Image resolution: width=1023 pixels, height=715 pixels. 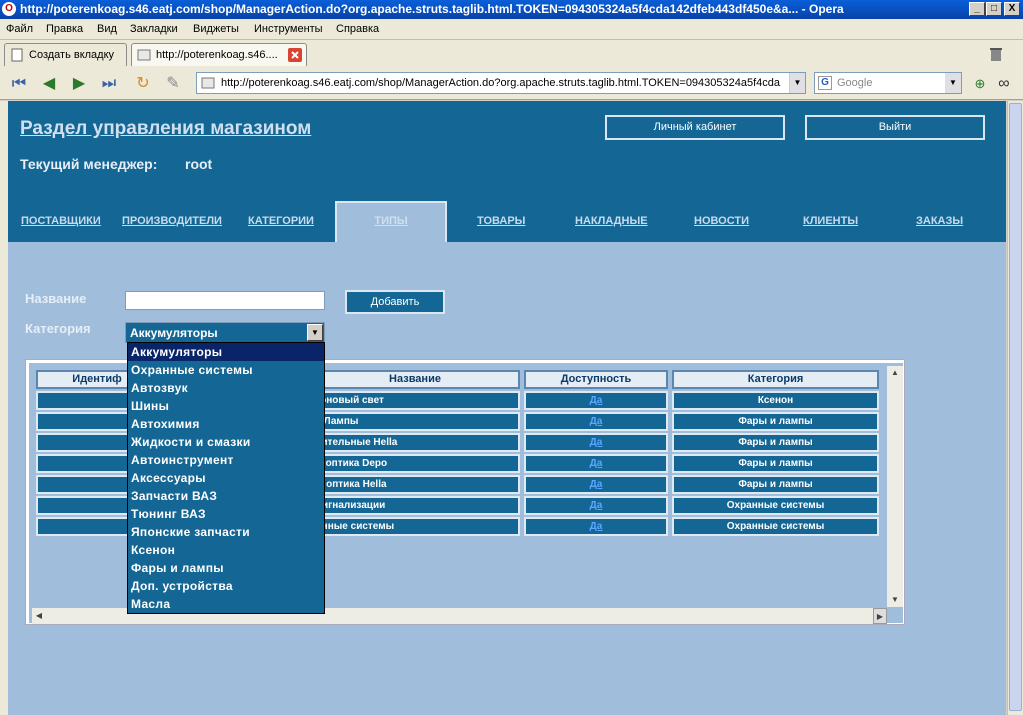 What do you see at coordinates (288, 29) in the screenshot?
I see `menu-tools: Инструменты` at bounding box center [288, 29].